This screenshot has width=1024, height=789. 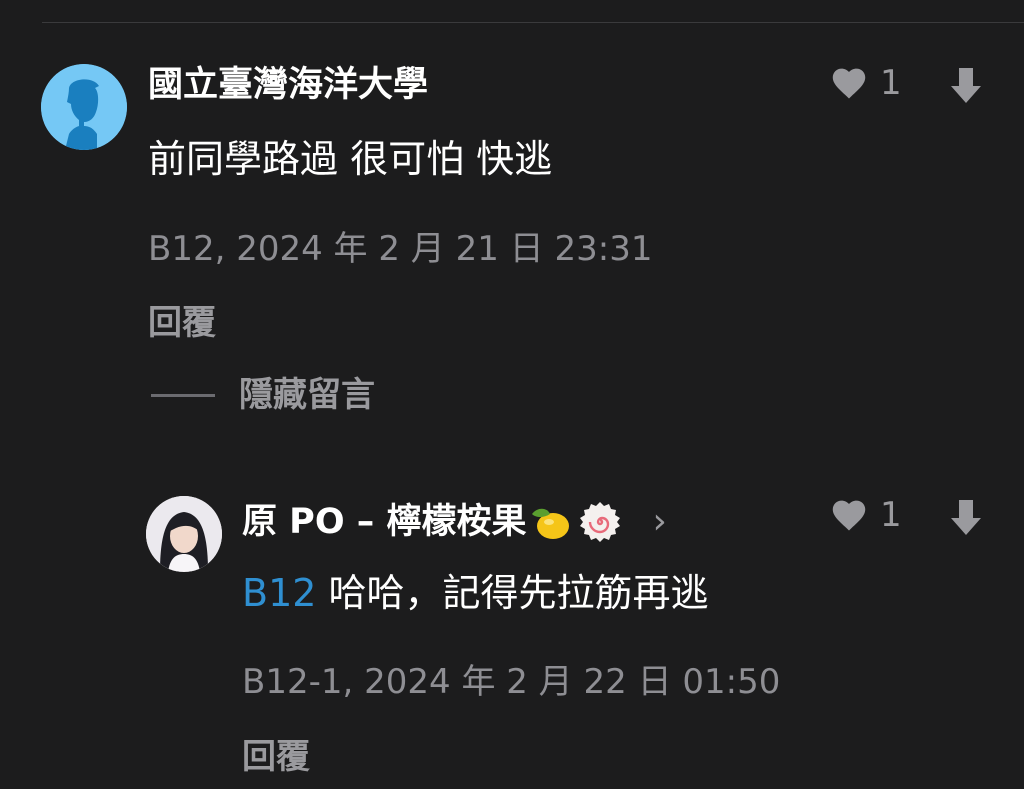 I want to click on reply-author-name: 原 PO – 檸檬桉果 ›, so click(x=454, y=522).